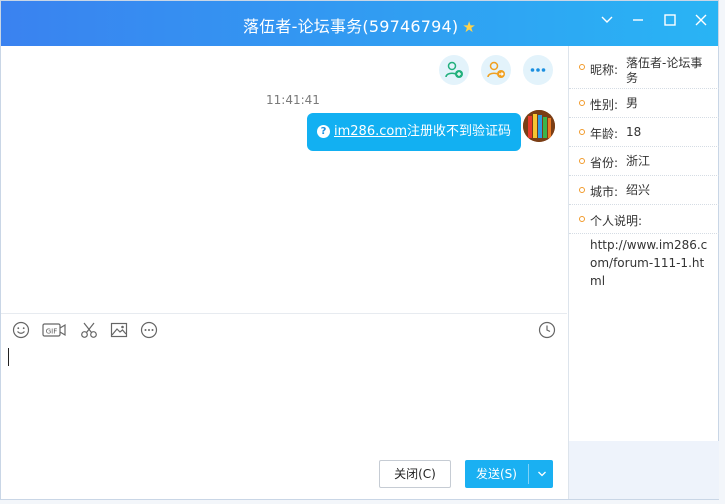 This screenshot has width=725, height=504. What do you see at coordinates (547, 330) in the screenshot?
I see `history-clock-icon` at bounding box center [547, 330].